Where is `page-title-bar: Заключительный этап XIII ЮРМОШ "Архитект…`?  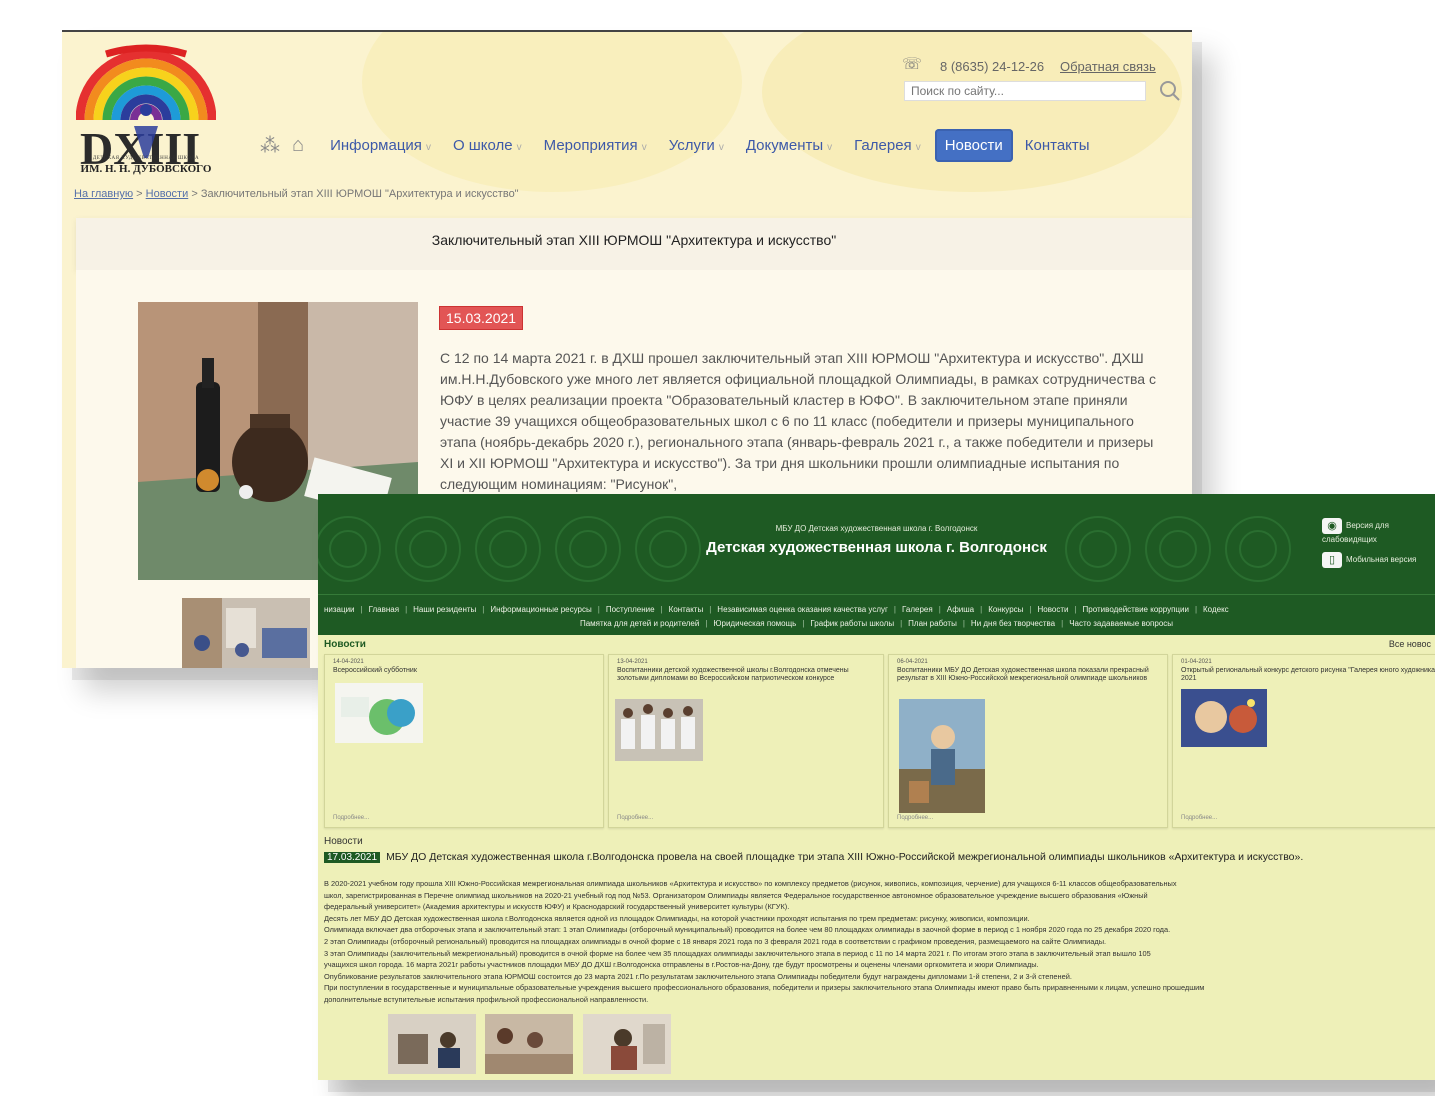
page-title-bar: Заключительный этап XIII ЮРМОШ "Архитект… is located at coordinates (634, 244).